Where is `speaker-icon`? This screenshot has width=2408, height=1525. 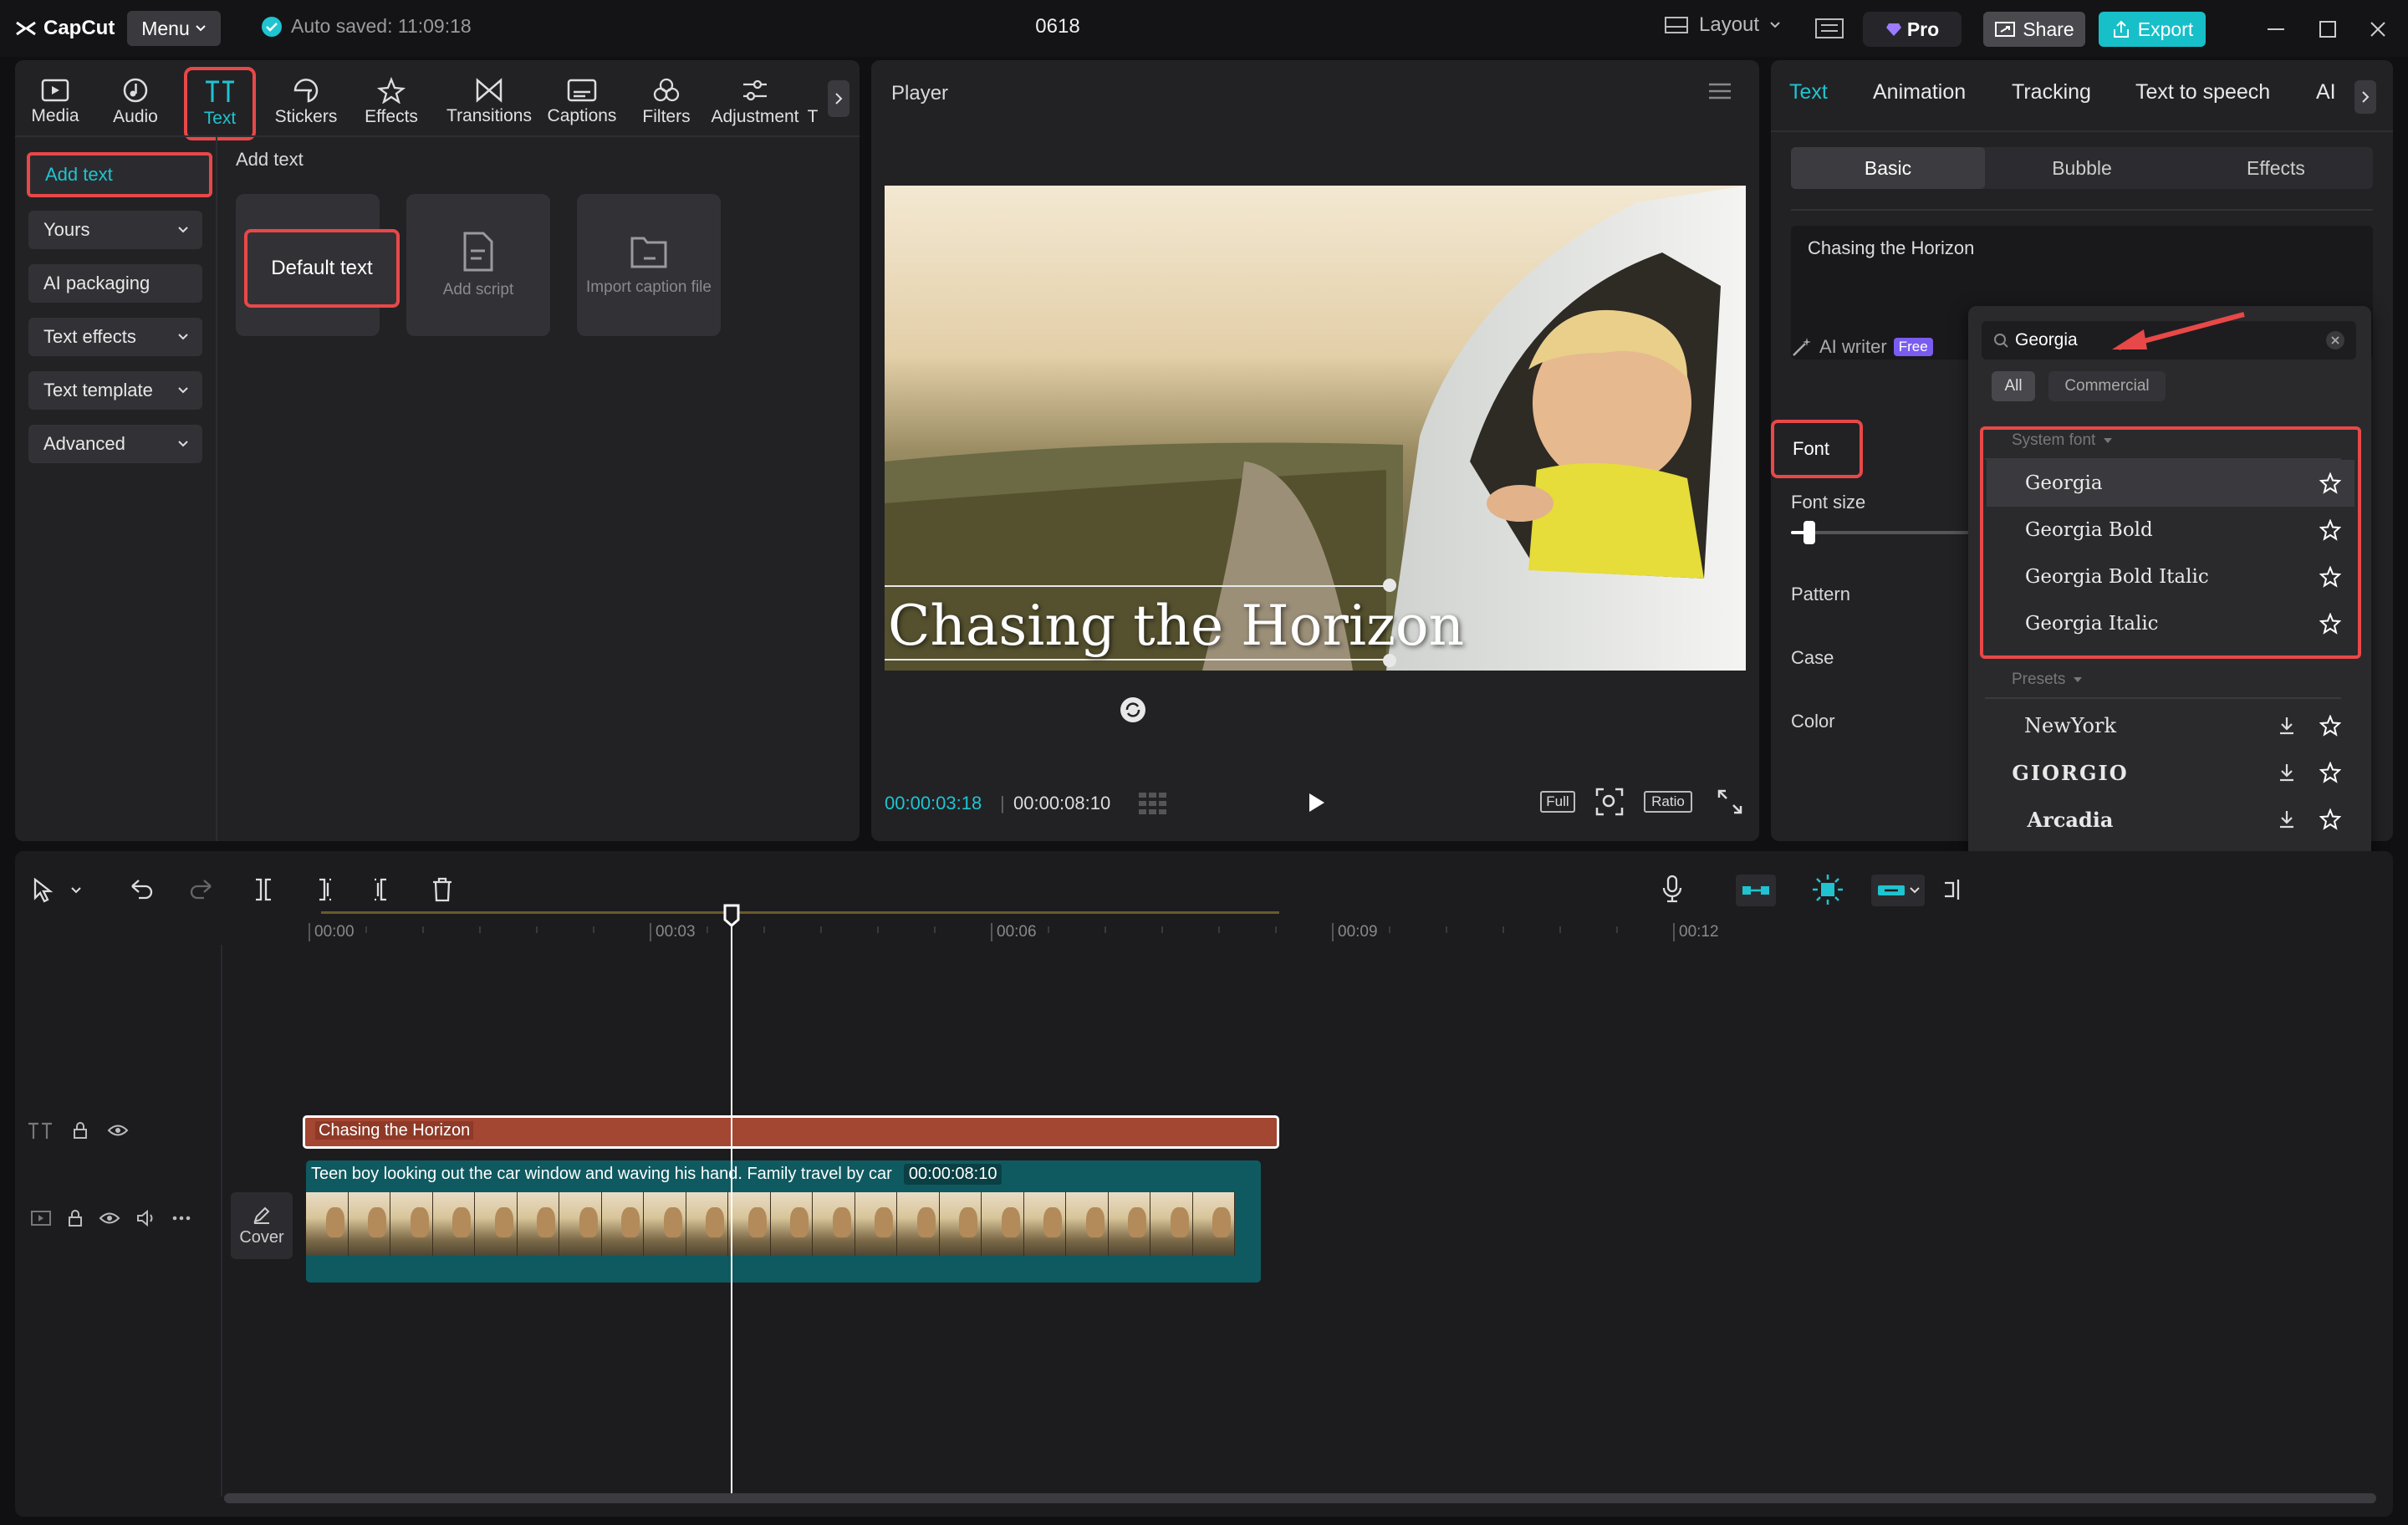 speaker-icon is located at coordinates (146, 1218).